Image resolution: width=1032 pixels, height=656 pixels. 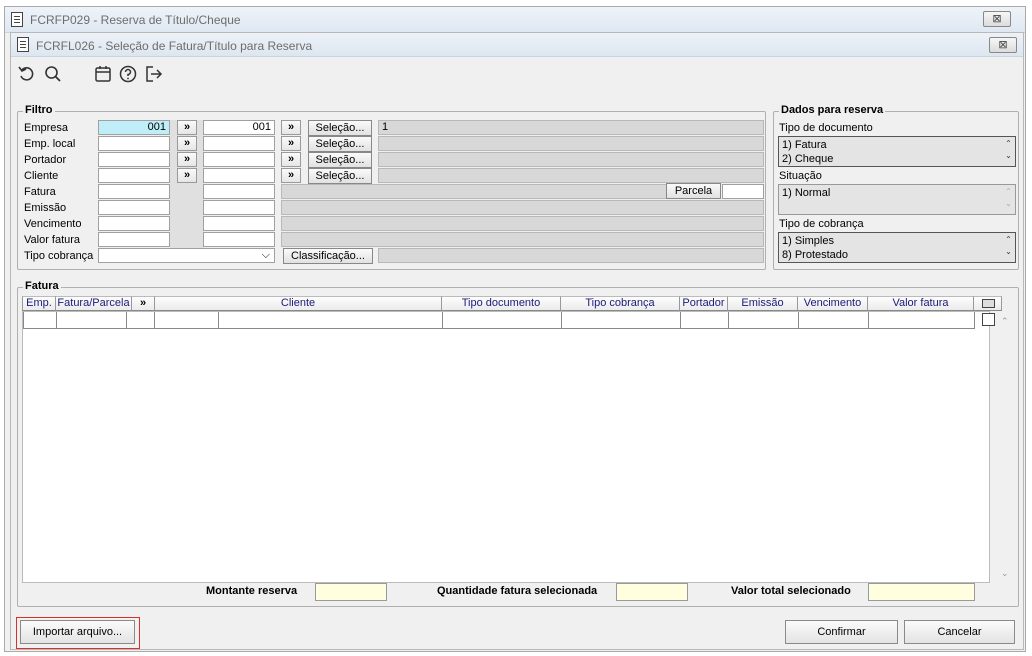 I want to click on inner-close-button: ⊠, so click(x=1003, y=45).